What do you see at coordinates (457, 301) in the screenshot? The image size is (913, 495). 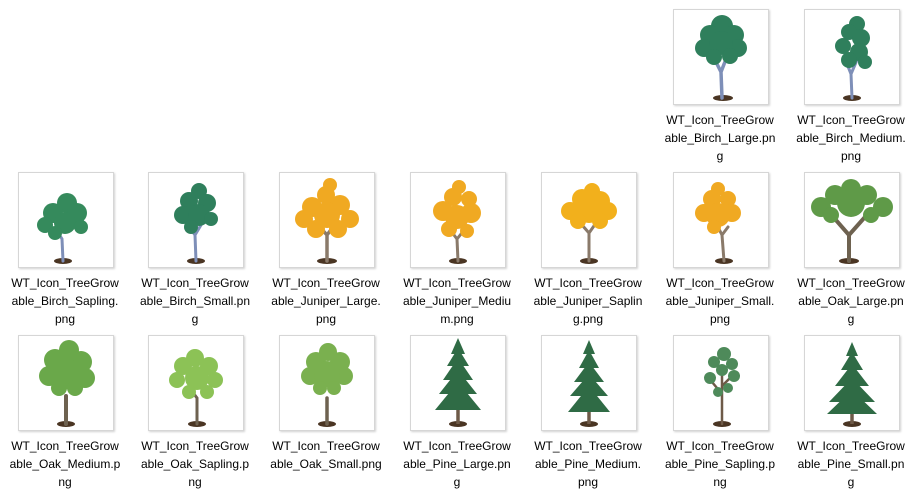 I see `file-name-label: WT_Icon_TreeGrowable_Juniper_Medium.png` at bounding box center [457, 301].